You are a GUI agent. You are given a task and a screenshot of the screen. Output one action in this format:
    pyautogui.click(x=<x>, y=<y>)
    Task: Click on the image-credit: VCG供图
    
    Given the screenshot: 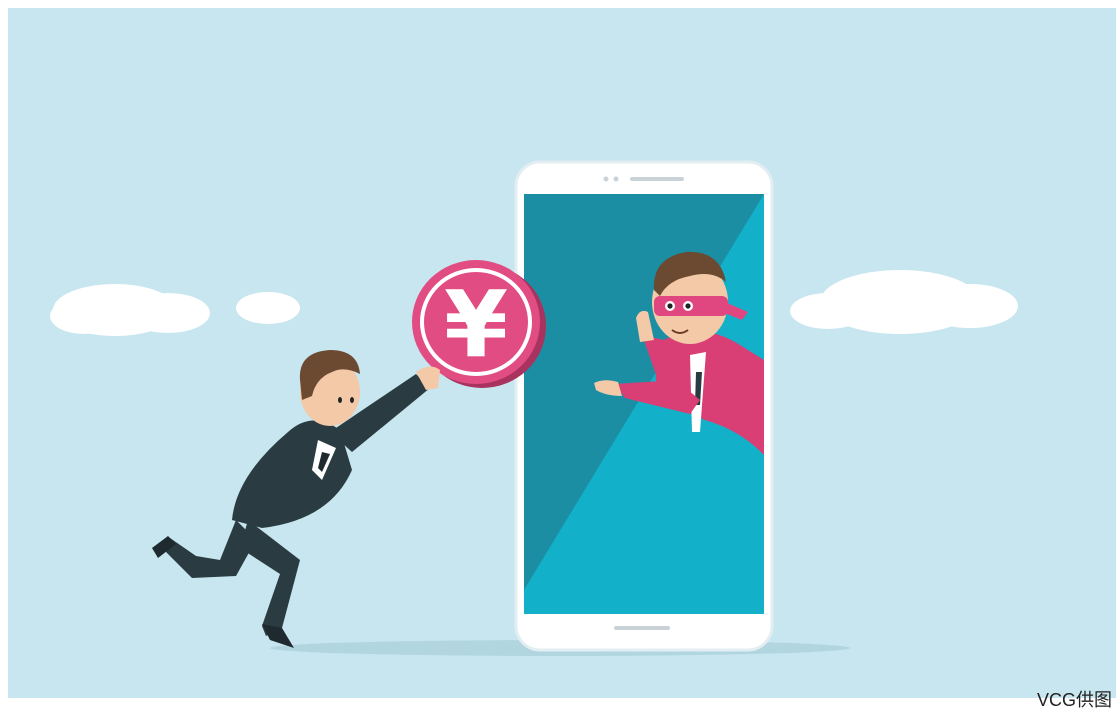 What is the action you would take?
    pyautogui.click(x=1074, y=700)
    